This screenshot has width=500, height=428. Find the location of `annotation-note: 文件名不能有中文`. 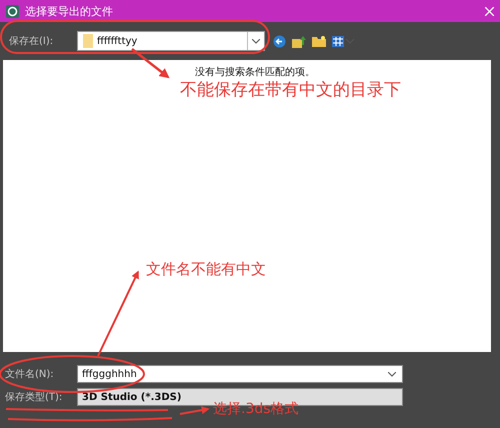

annotation-note: 文件名不能有中文 is located at coordinates (206, 269).